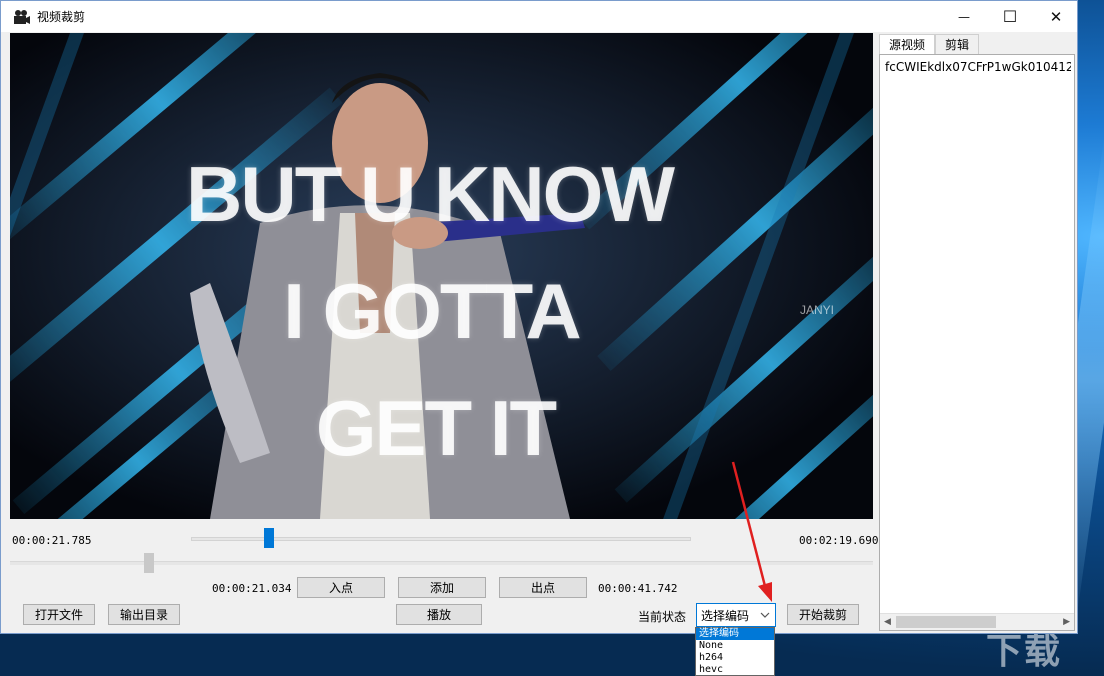 The width and height of the screenshot is (1104, 676). Describe the element at coordinates (978, 67) in the screenshot. I see `list-item: fcCWIEkdlx07CFrP1wGk0104120` at that location.